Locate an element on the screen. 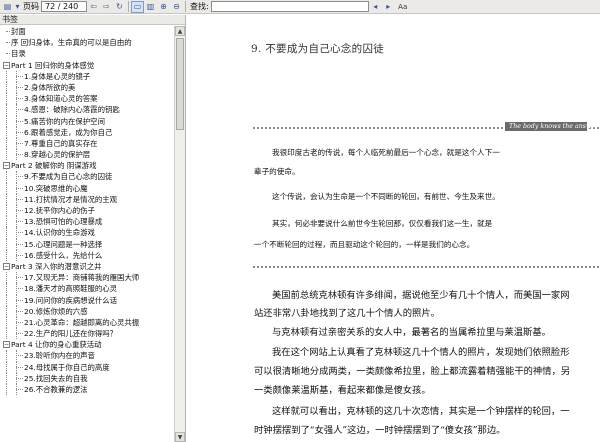 This screenshot has width=600, height=442. scroll-thumb is located at coordinates (180, 84).